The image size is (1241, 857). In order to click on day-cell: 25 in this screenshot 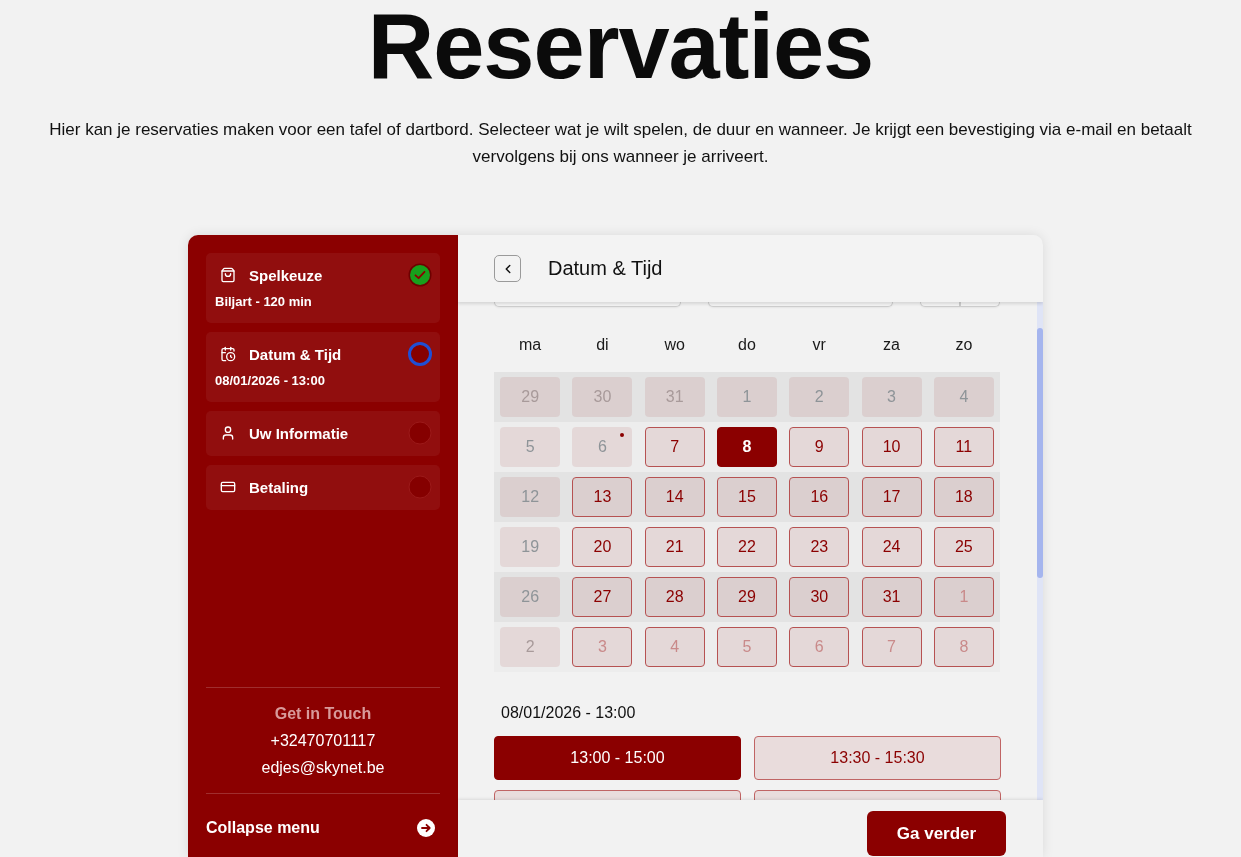, I will do `click(963, 547)`.